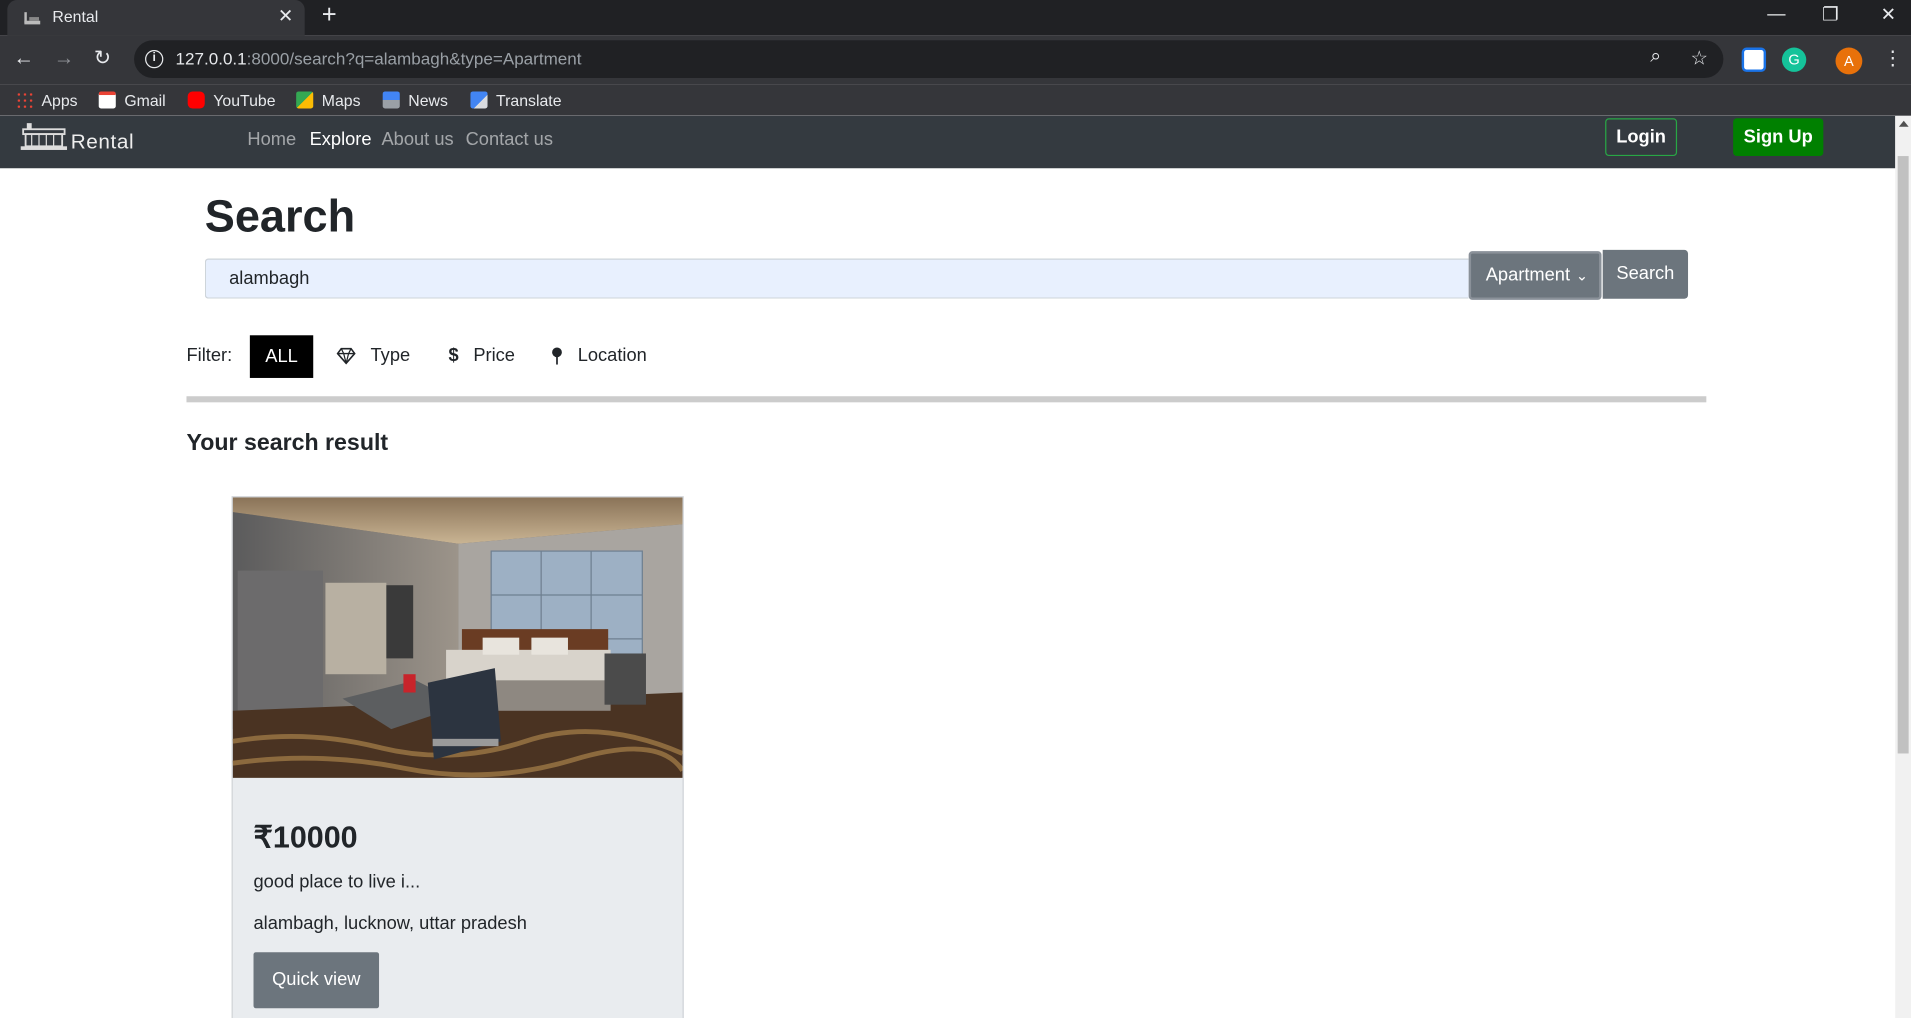 The width and height of the screenshot is (1911, 1018). What do you see at coordinates (415, 100) in the screenshot?
I see `bookmark-news: News` at bounding box center [415, 100].